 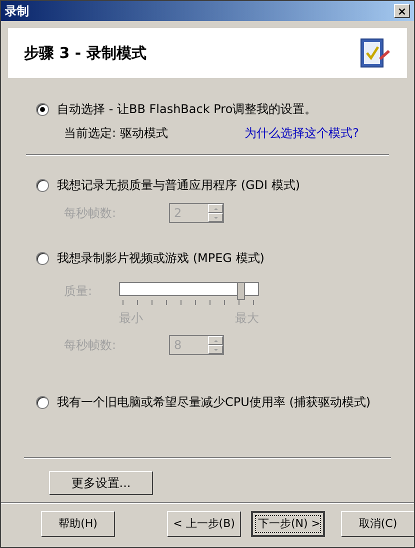 I want to click on wizard-button: 下一步(N) >, so click(x=288, y=524).